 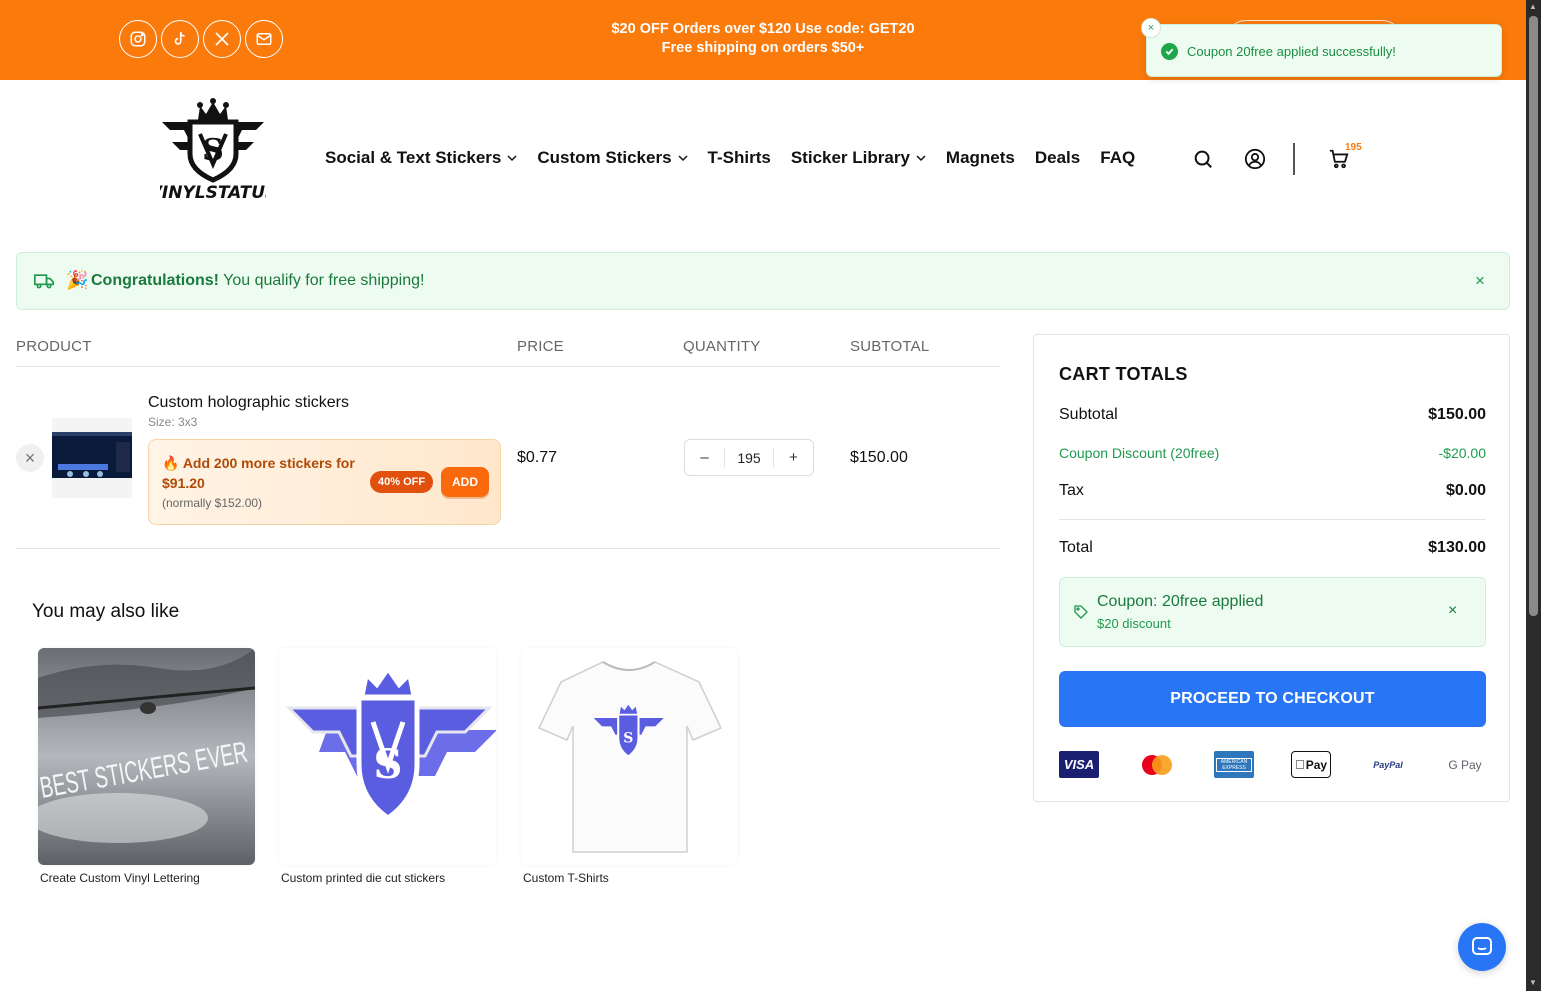 I want to click on visa-text: VISA, so click(x=1079, y=764).